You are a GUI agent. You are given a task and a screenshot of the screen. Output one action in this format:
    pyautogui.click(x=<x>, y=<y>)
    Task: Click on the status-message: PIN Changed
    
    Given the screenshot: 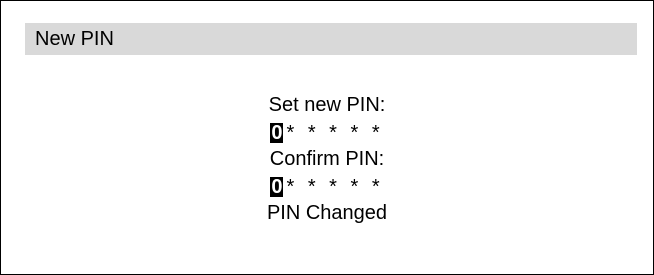 What is the action you would take?
    pyautogui.click(x=327, y=213)
    